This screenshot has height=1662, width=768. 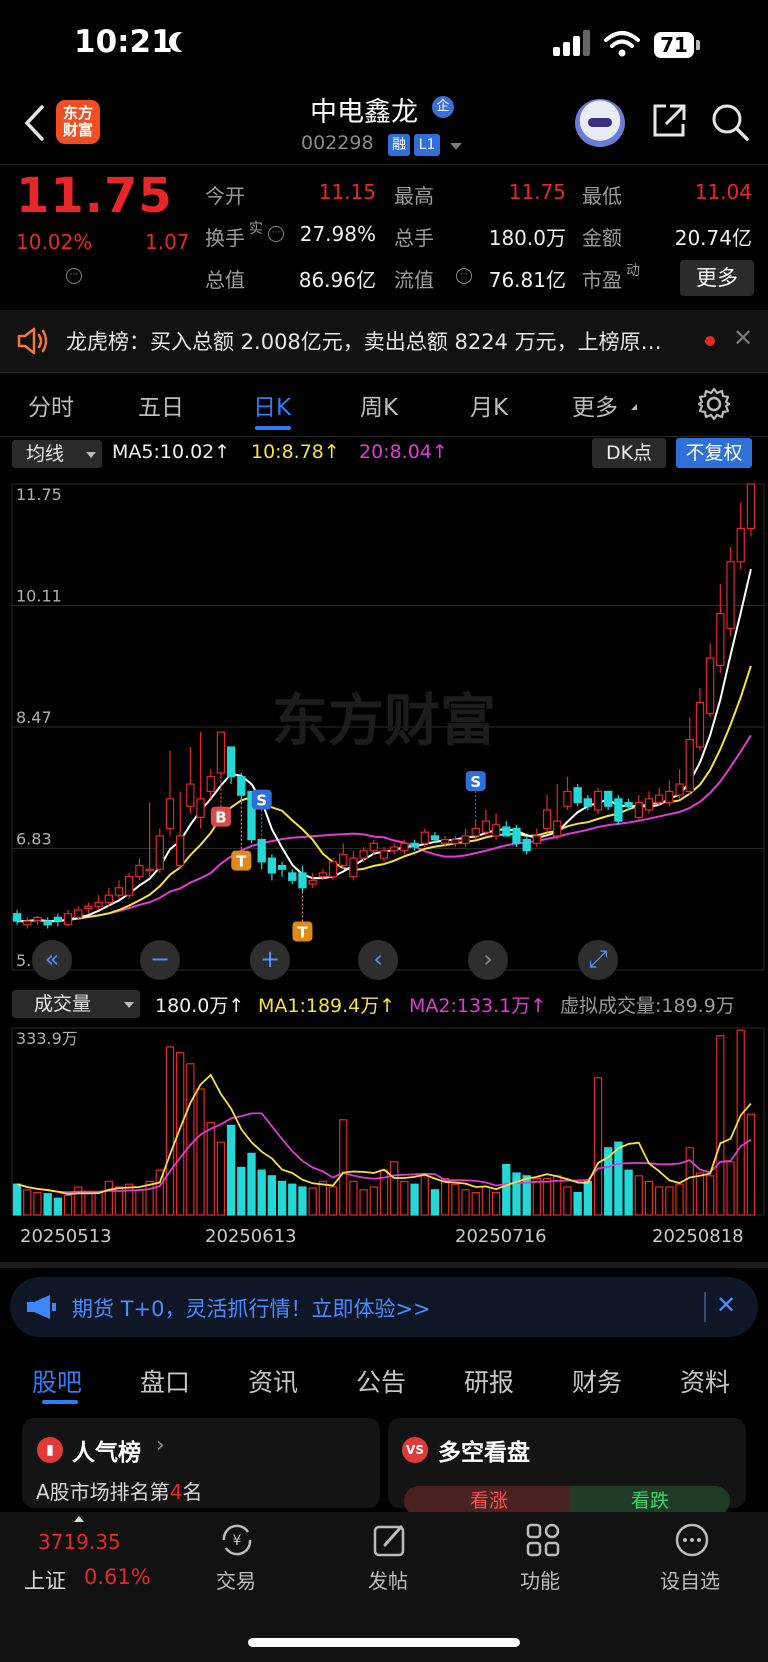 What do you see at coordinates (79, 1542) in the screenshot?
I see `index-value: 3719.35` at bounding box center [79, 1542].